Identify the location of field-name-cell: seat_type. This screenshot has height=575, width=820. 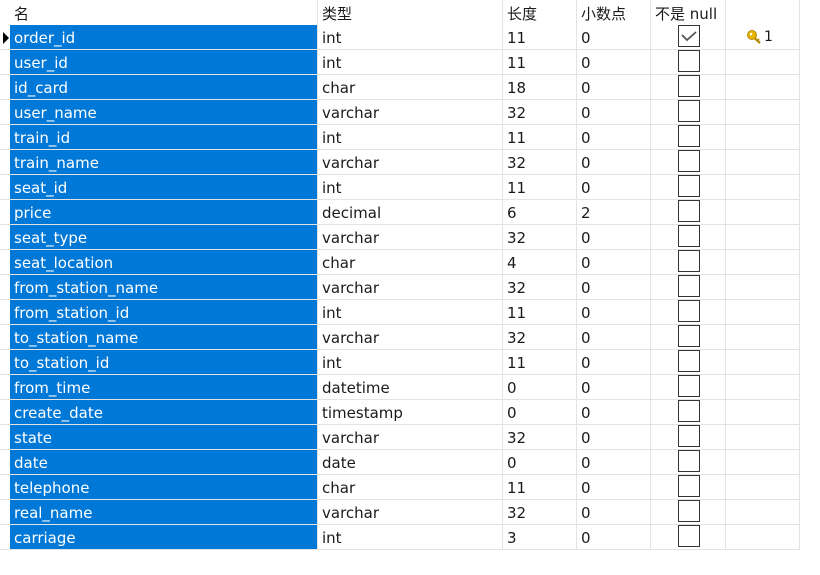
(164, 237).